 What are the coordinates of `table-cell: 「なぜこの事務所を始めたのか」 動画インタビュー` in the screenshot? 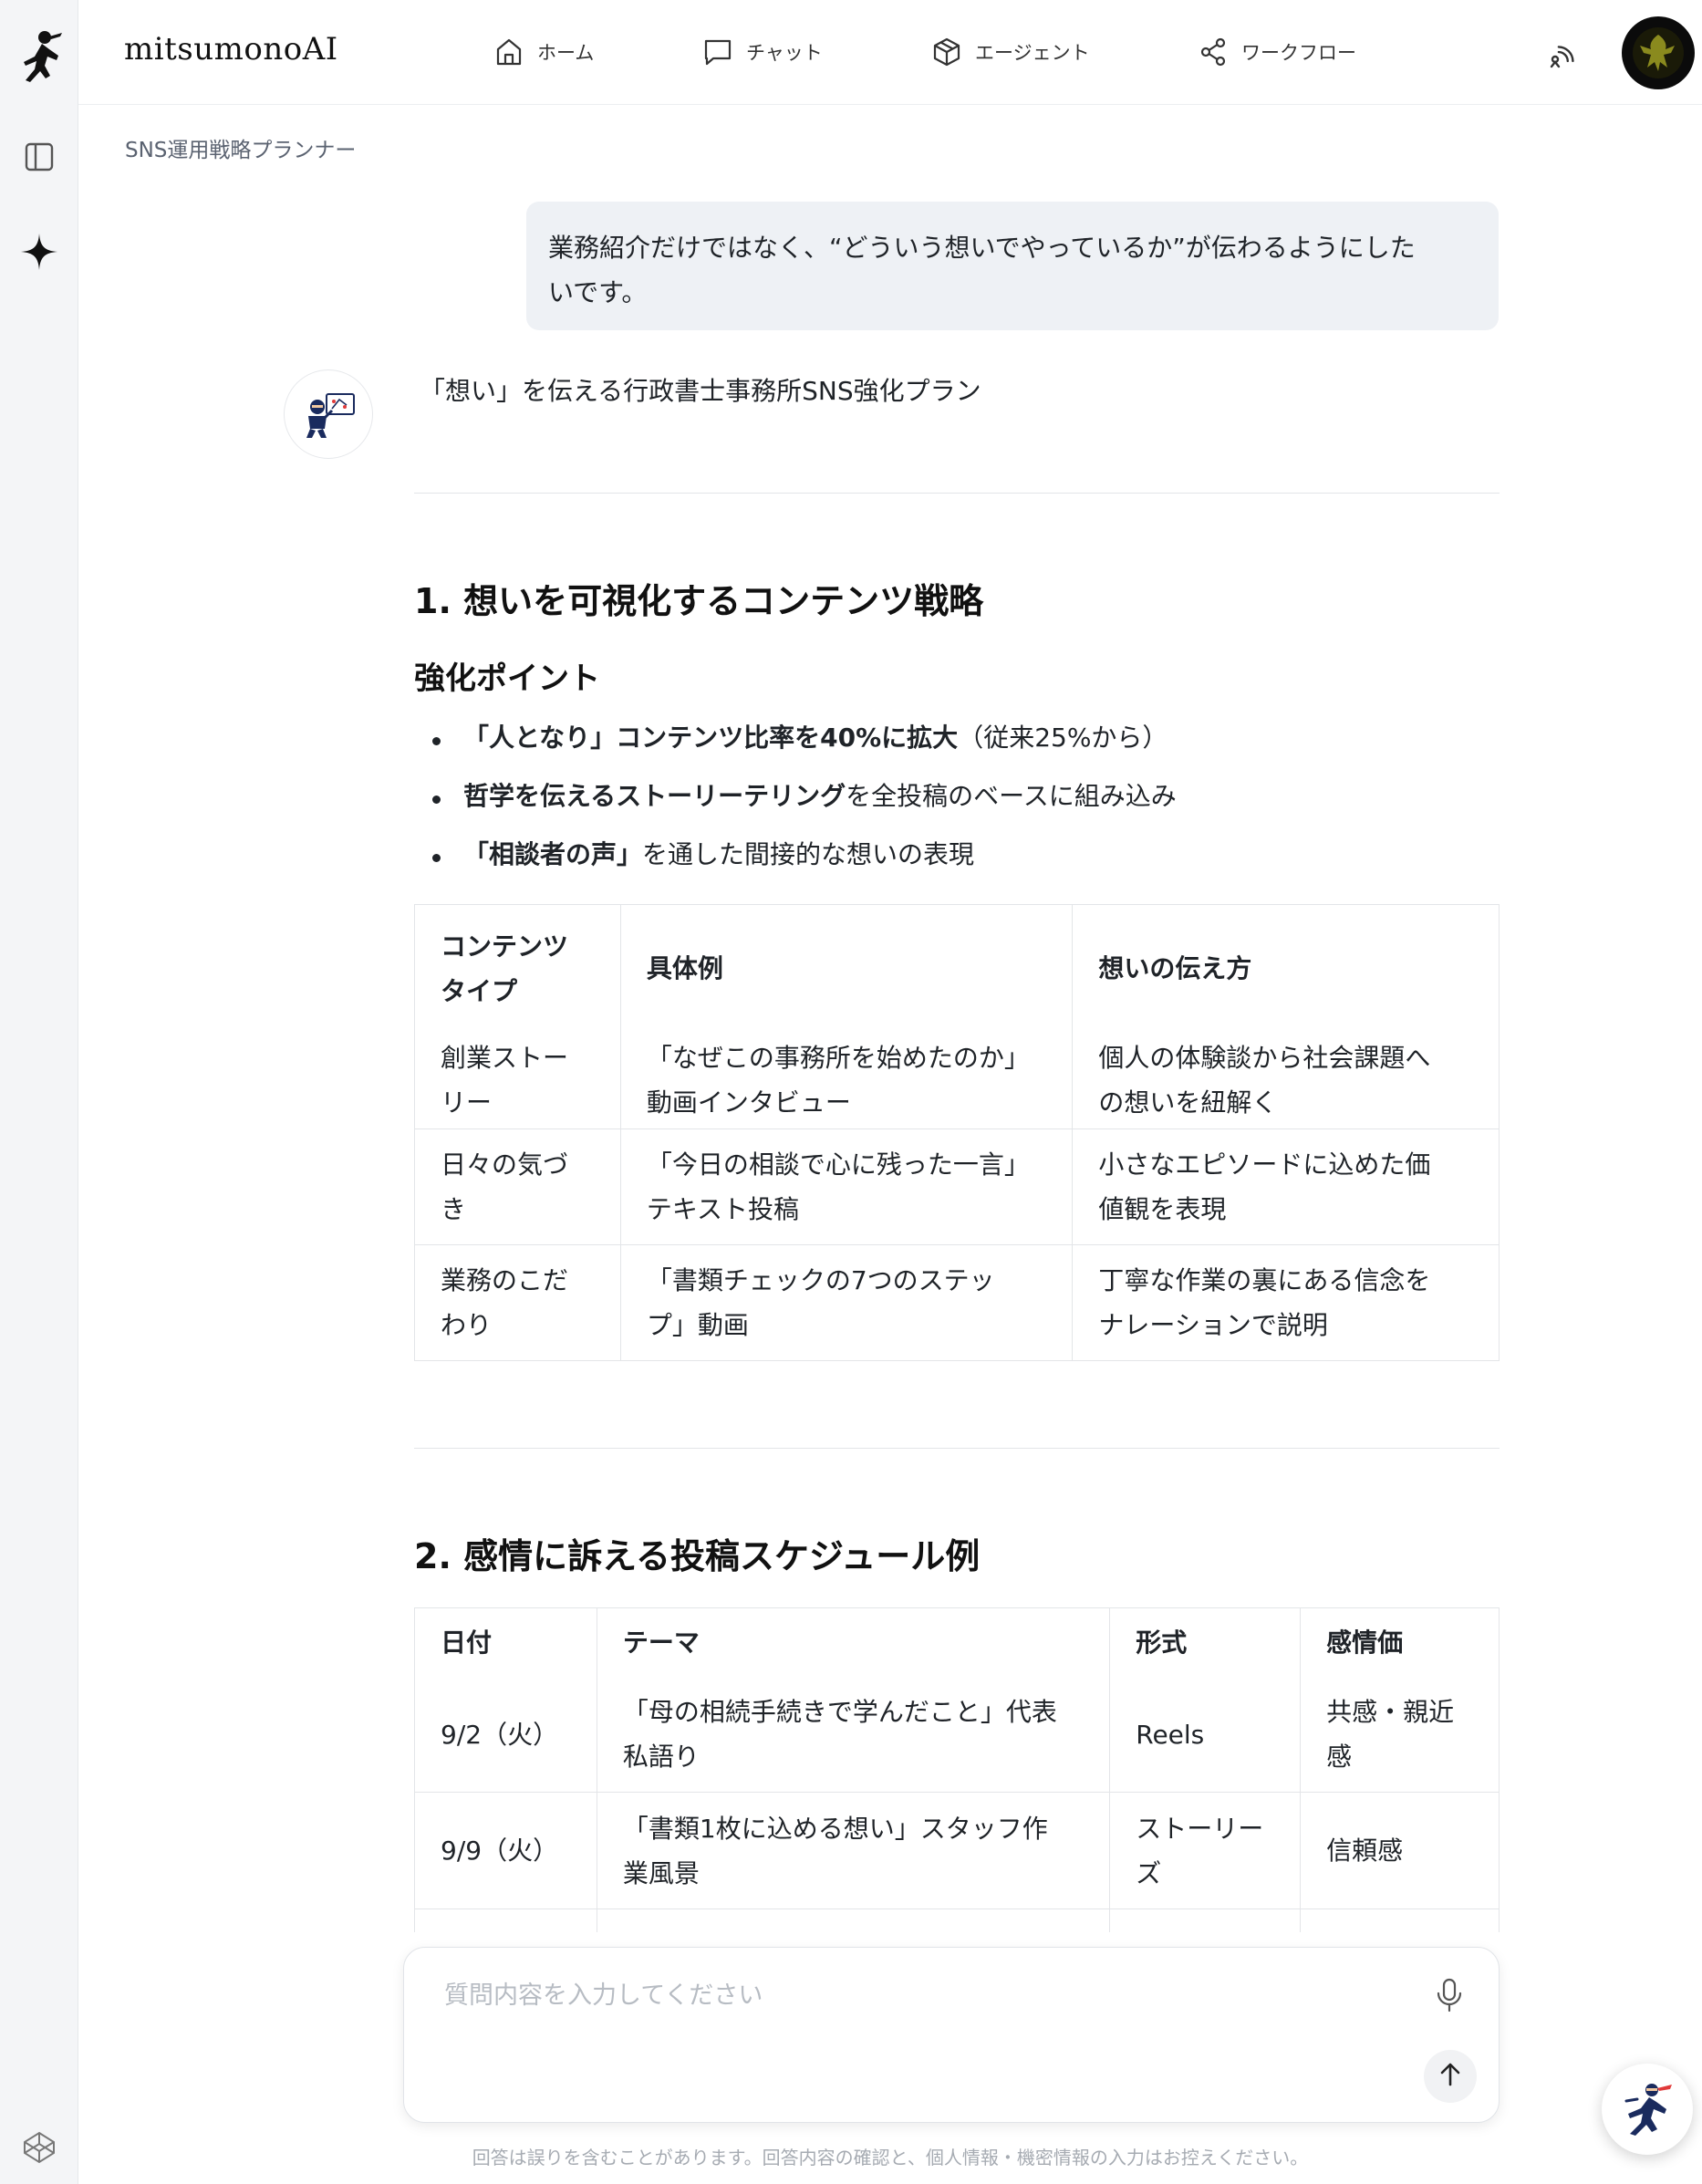 It's located at (846, 1080).